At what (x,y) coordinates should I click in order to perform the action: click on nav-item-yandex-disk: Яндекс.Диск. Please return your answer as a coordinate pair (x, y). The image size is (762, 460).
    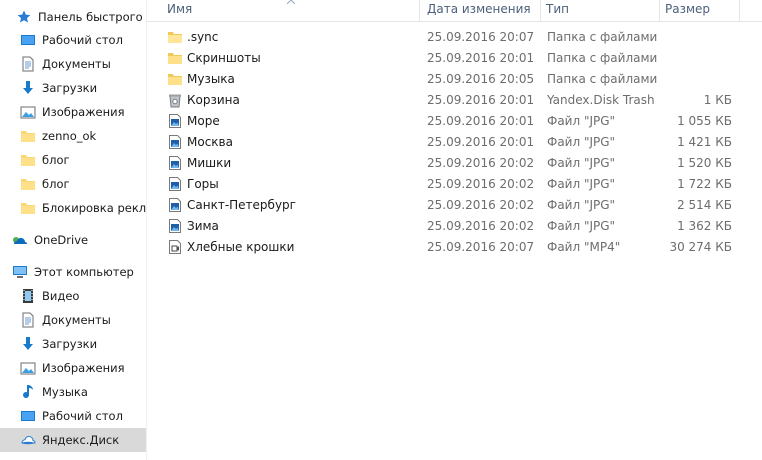
    Looking at the image, I should click on (73, 440).